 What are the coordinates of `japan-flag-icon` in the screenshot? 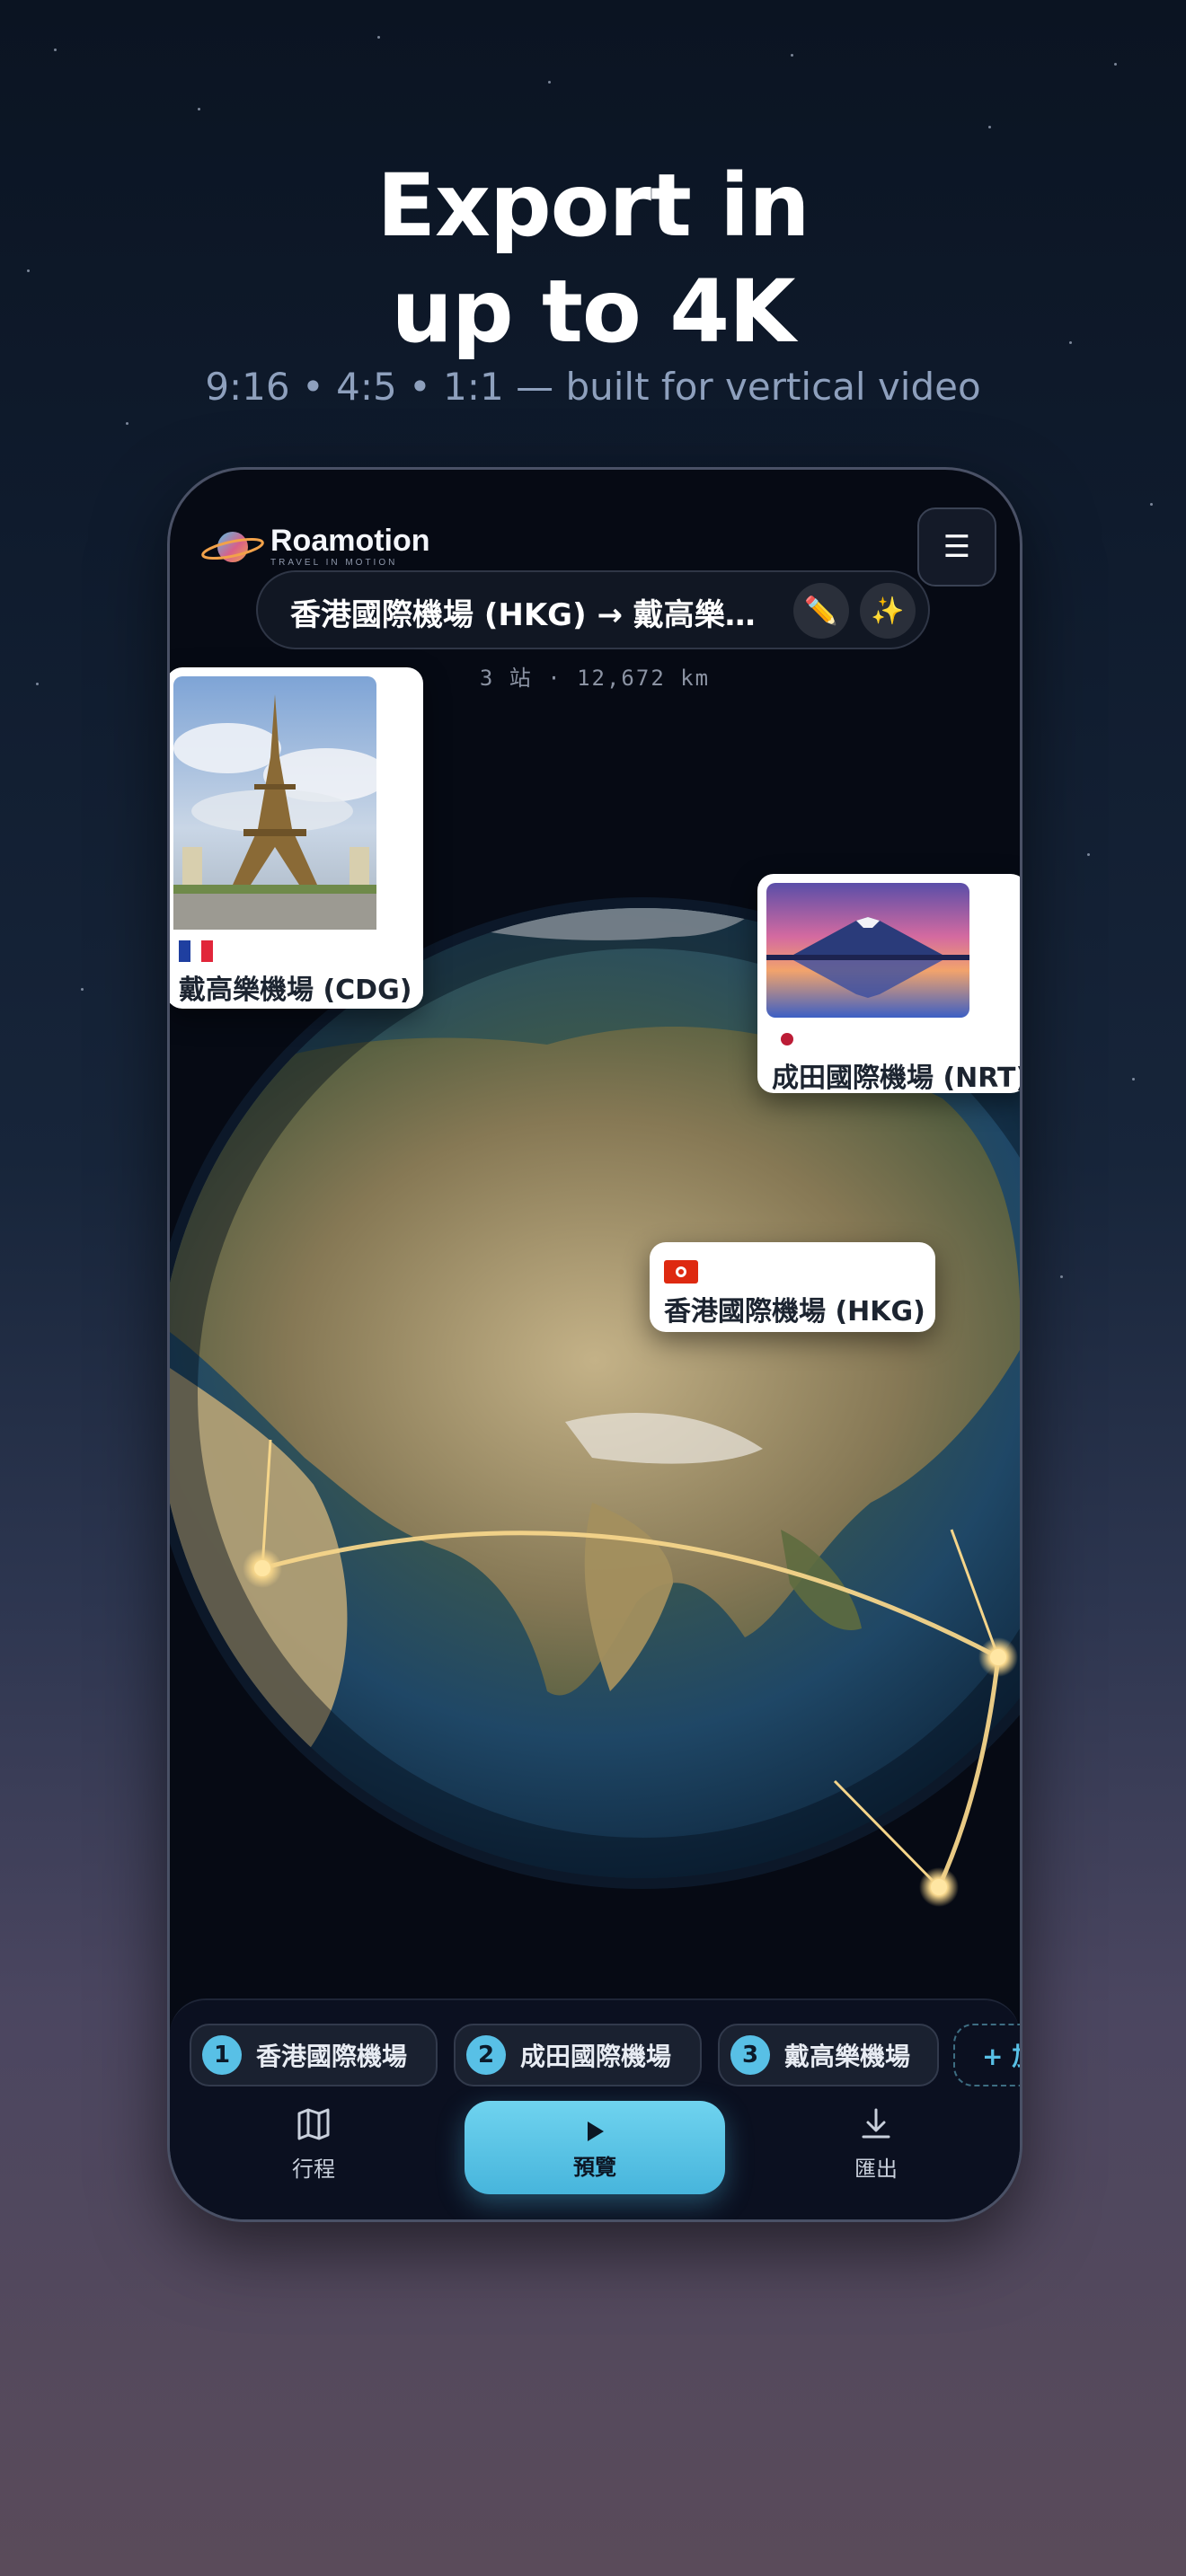 It's located at (787, 1039).